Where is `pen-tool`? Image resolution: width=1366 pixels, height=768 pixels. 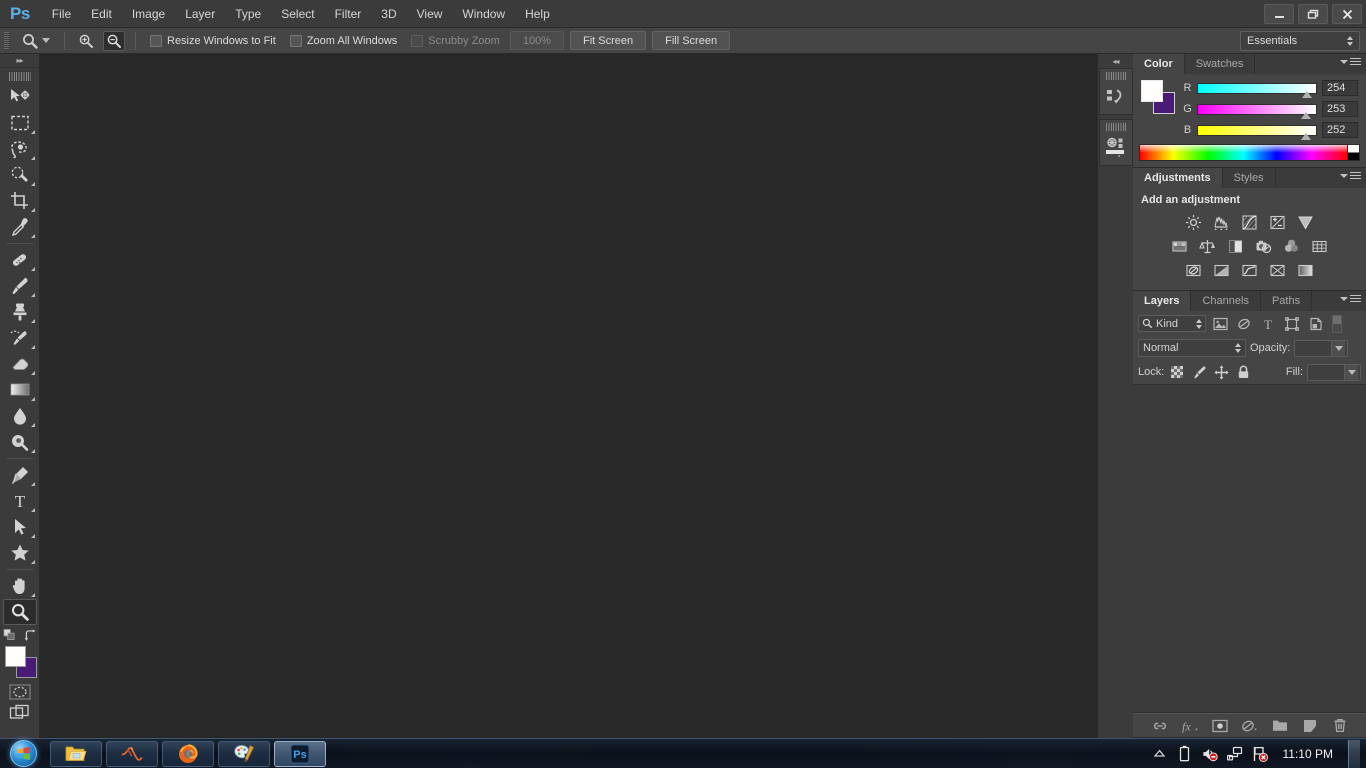 pen-tool is located at coordinates (20, 475).